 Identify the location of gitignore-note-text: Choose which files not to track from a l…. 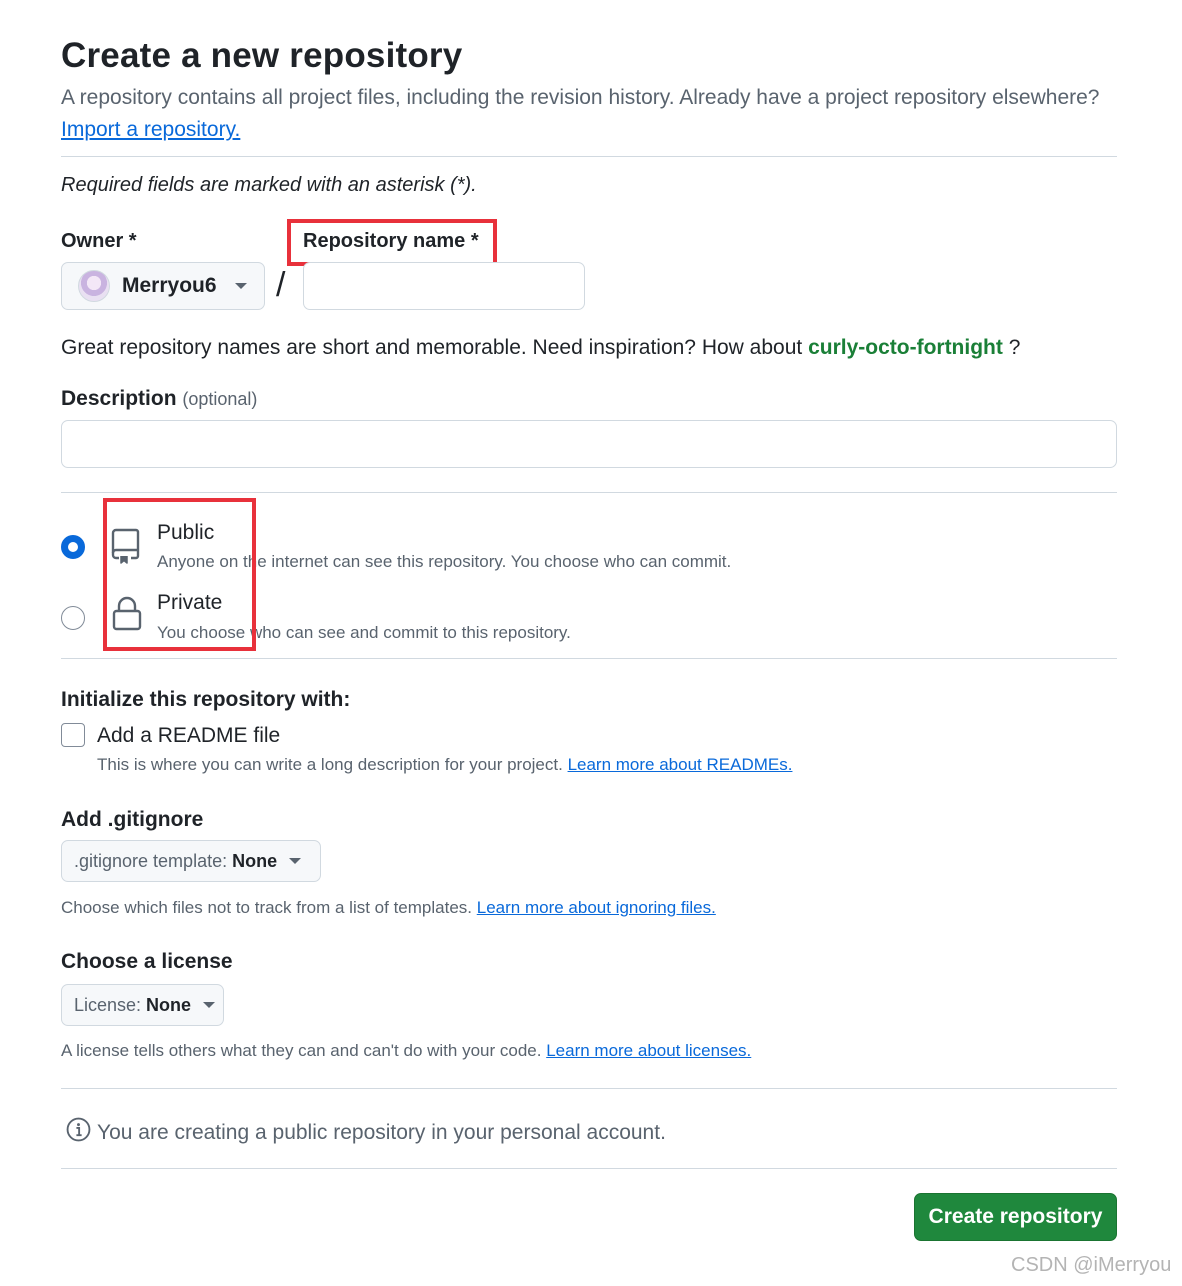
(267, 907).